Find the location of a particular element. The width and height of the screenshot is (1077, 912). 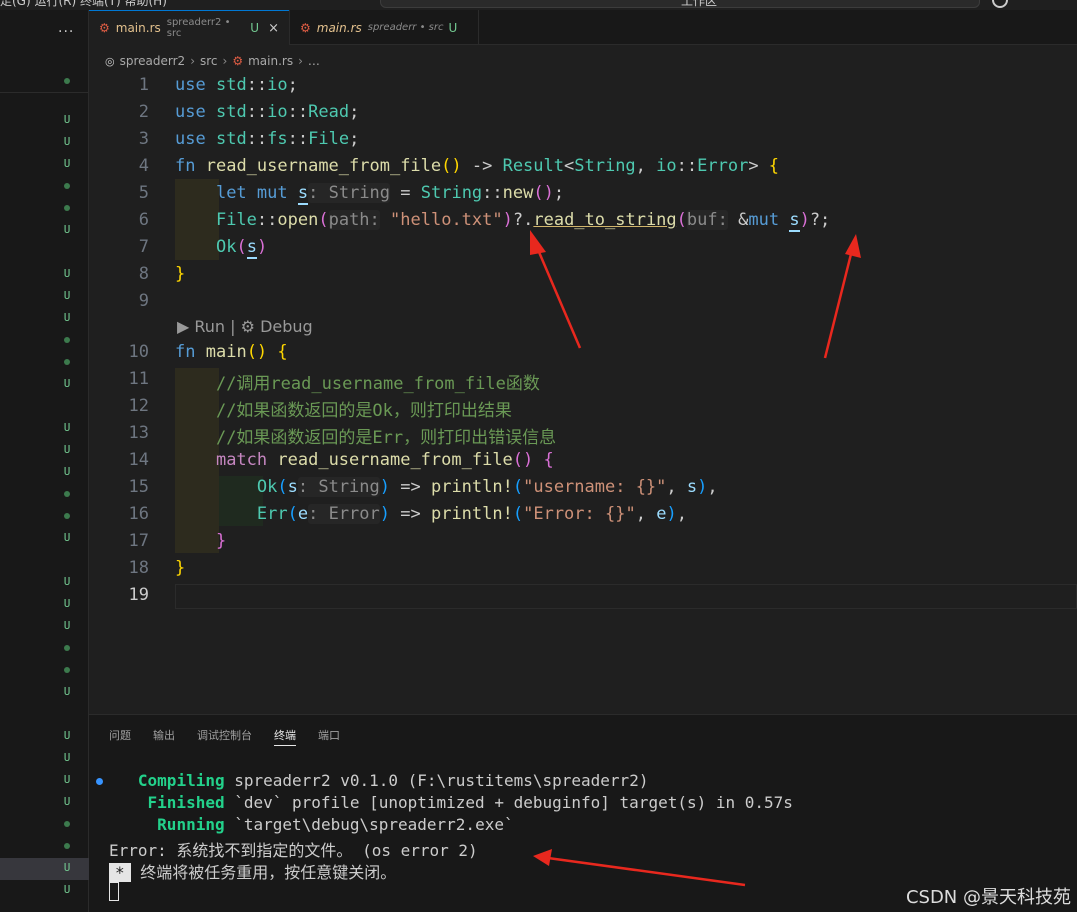

tab-main-rs-spreaderr2: ⚙ main.rs spreaderr2 • src U × is located at coordinates (189, 27).